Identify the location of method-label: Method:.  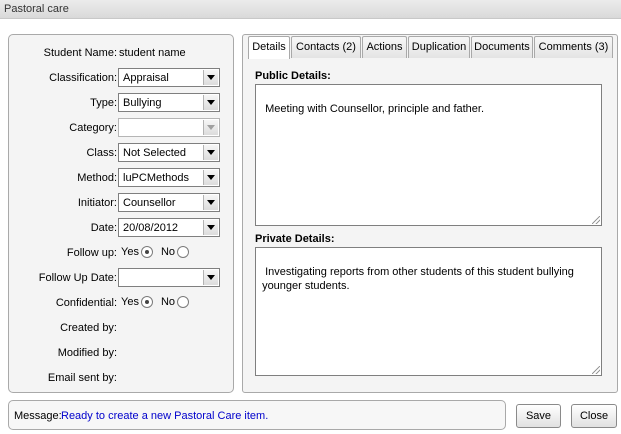
(97, 178).